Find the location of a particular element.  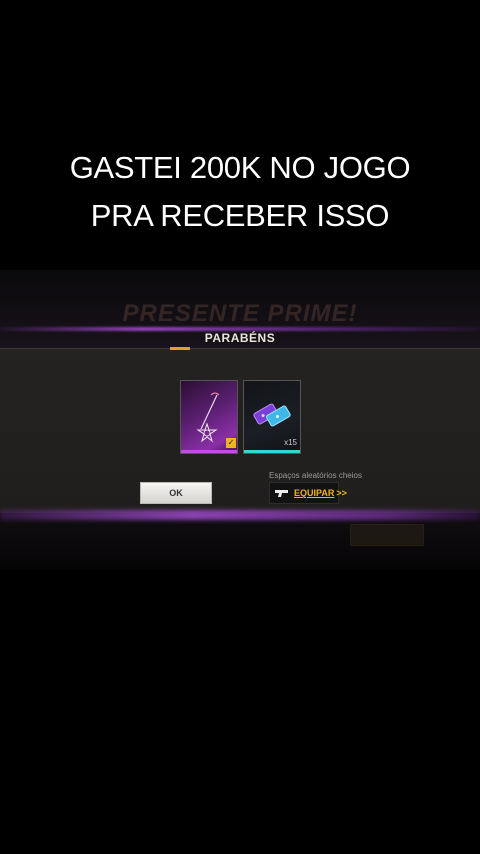

background-title: PRESENTE PRIME! is located at coordinates (240, 313).